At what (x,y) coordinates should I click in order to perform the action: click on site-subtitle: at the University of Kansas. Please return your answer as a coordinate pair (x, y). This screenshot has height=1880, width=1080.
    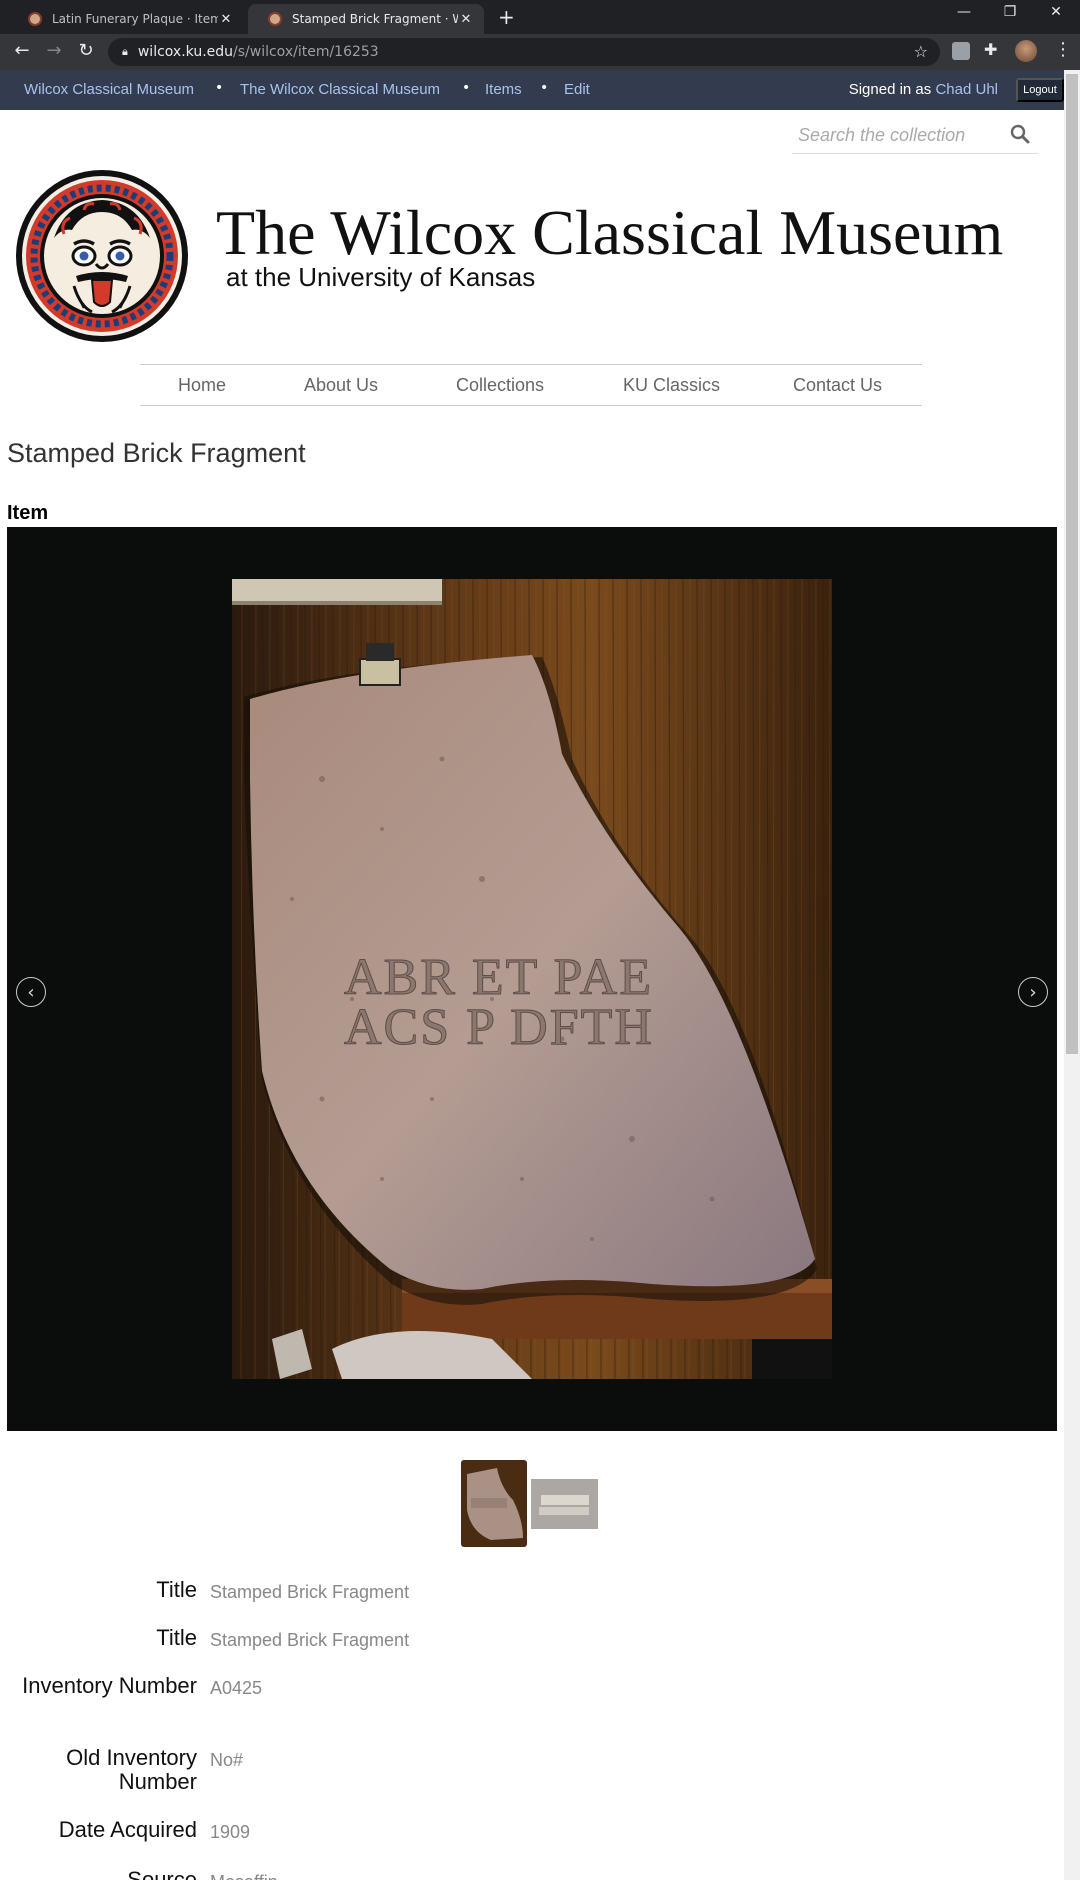
    Looking at the image, I should click on (381, 277).